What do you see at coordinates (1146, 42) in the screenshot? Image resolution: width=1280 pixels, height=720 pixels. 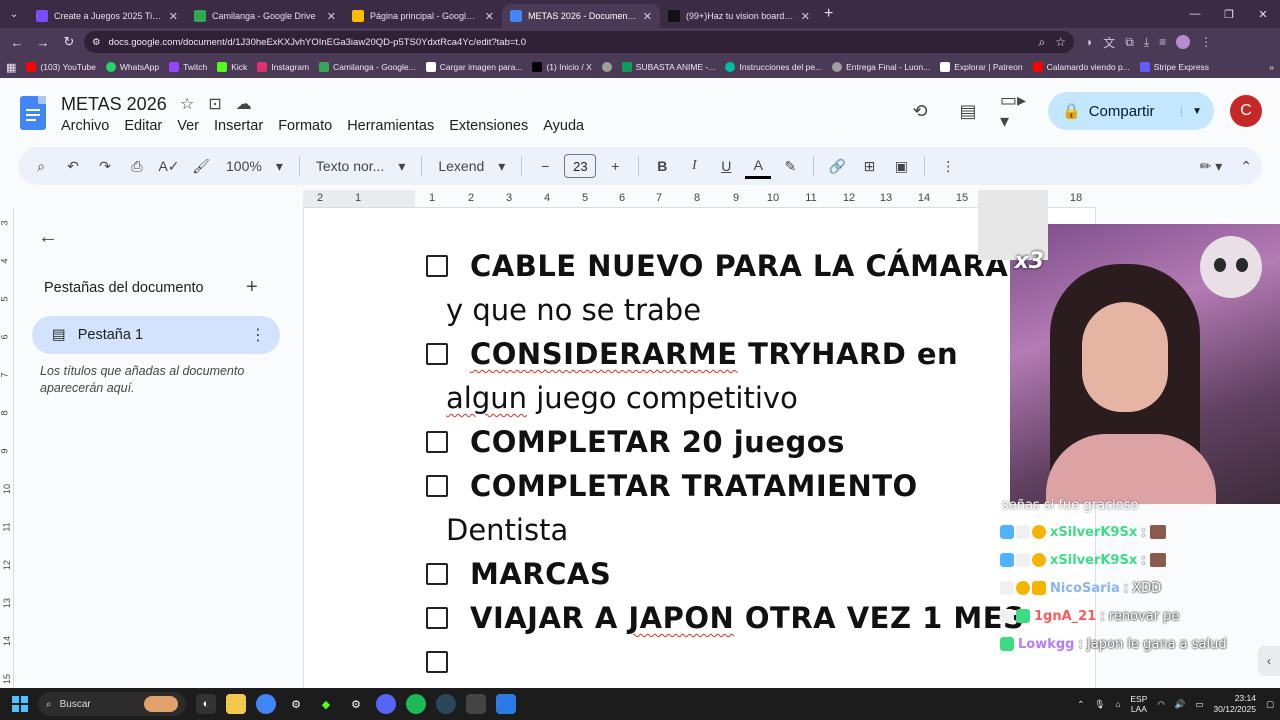 I see `download-icon: ⤓` at bounding box center [1146, 42].